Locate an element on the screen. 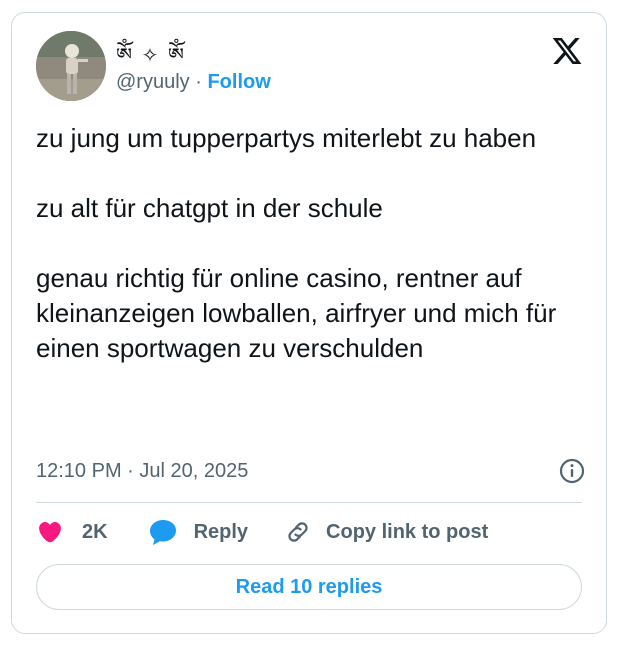 The width and height of the screenshot is (620, 646). handle-row: @ryuuly · Follow is located at coordinates (193, 82).